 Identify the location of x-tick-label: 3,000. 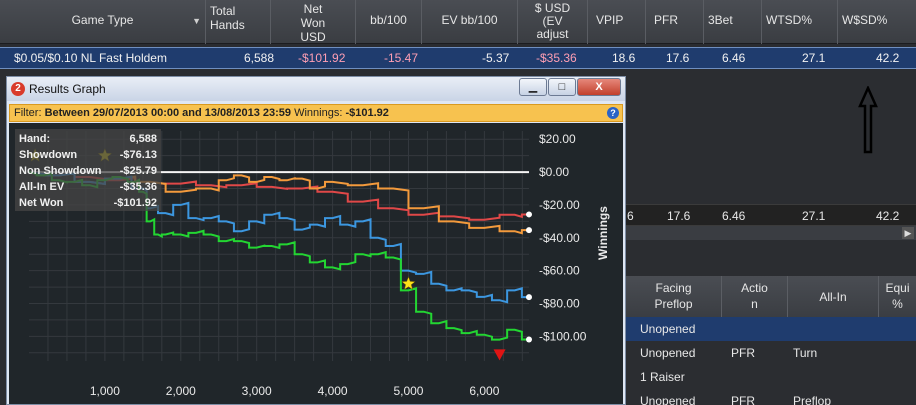
(257, 391).